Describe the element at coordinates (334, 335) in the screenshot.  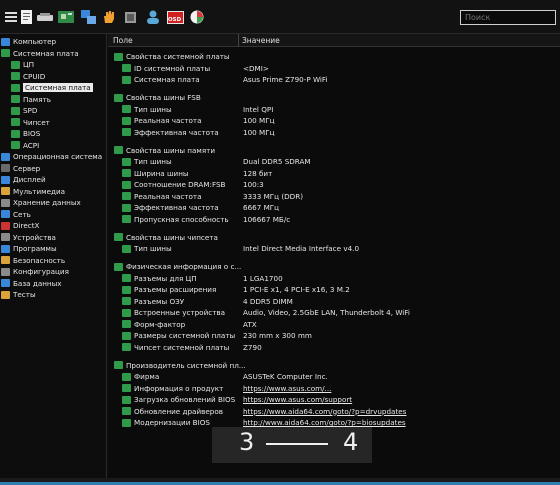
I see `table-row: Размеры системной платы 230 mm x 300 mm` at that location.